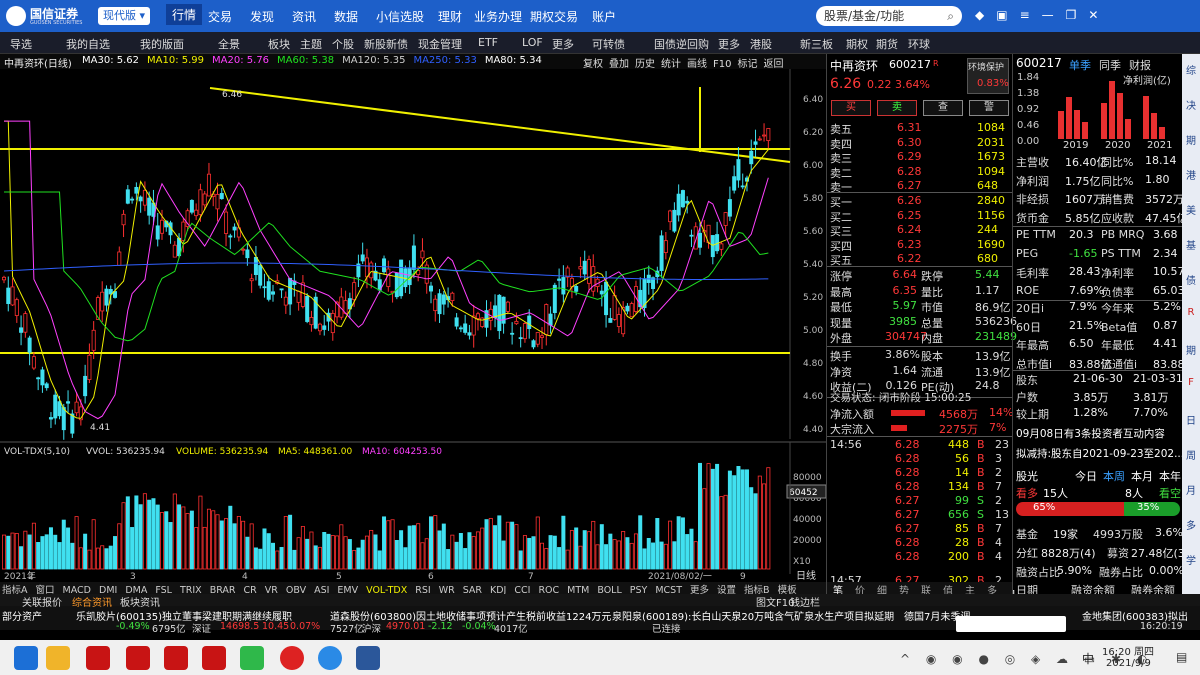 This screenshot has width=1200, height=675. Describe the element at coordinates (1191, 419) in the screenshot. I see `sidebar-item-10: 日` at that location.